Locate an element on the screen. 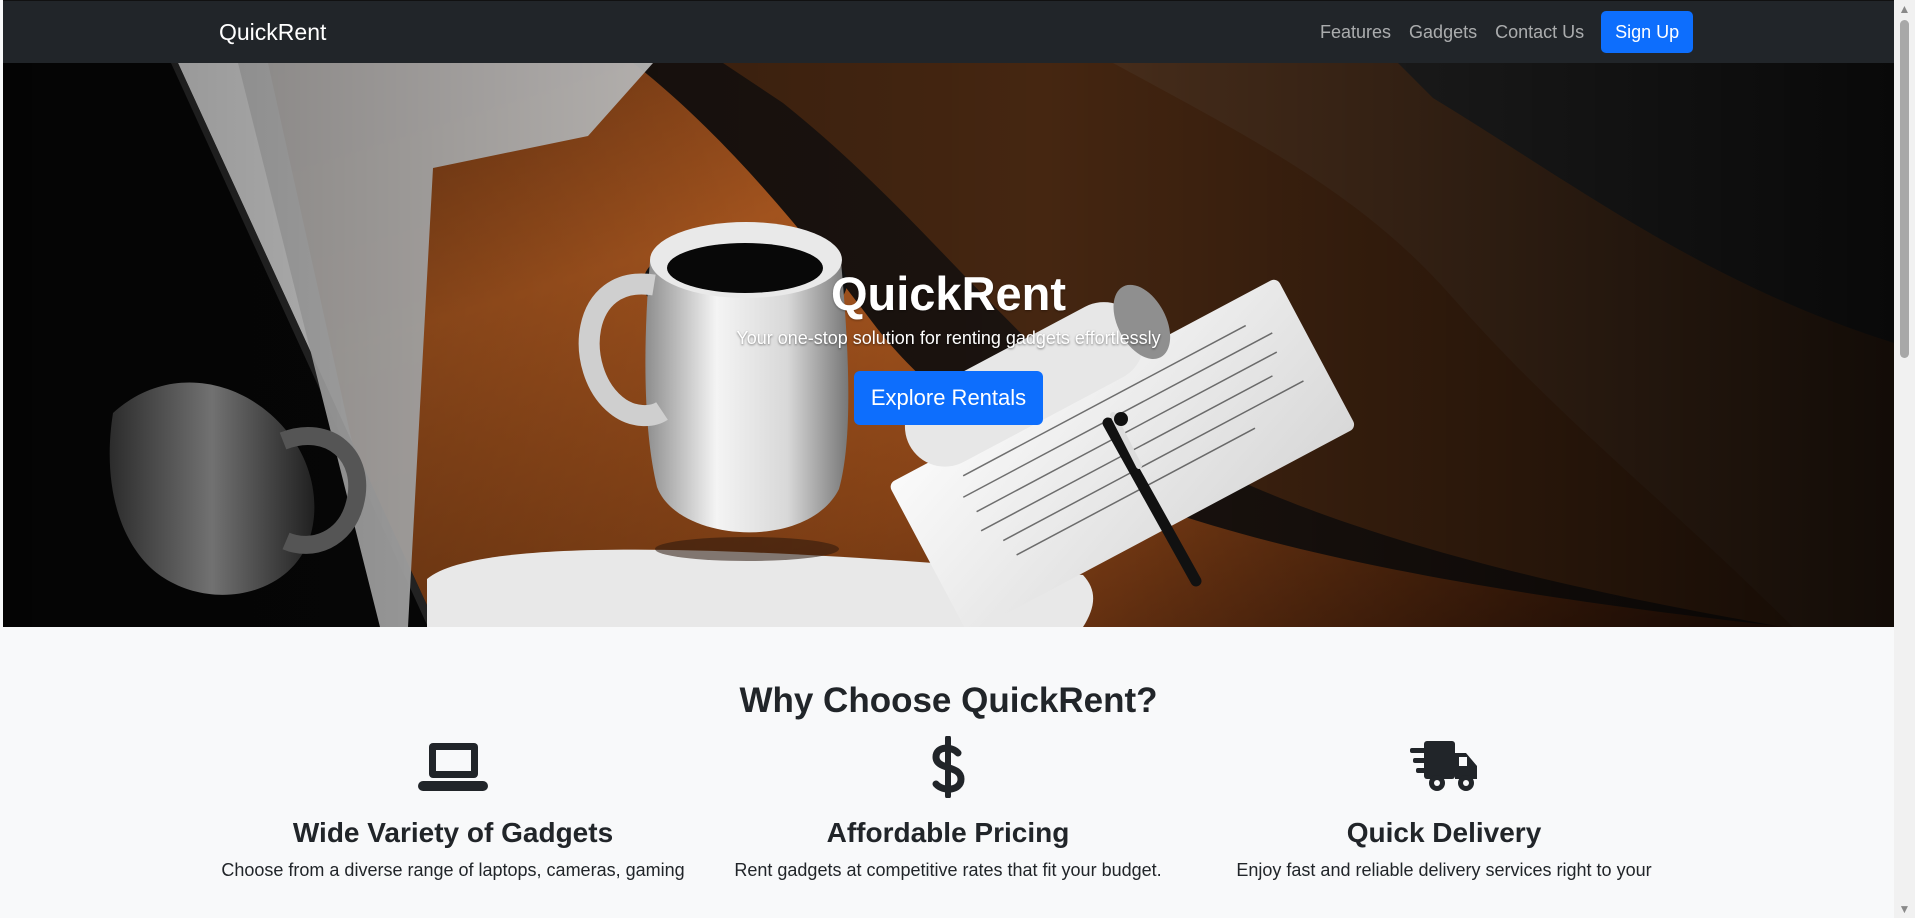  brand-logo-link: QuickRent is located at coordinates (272, 32).